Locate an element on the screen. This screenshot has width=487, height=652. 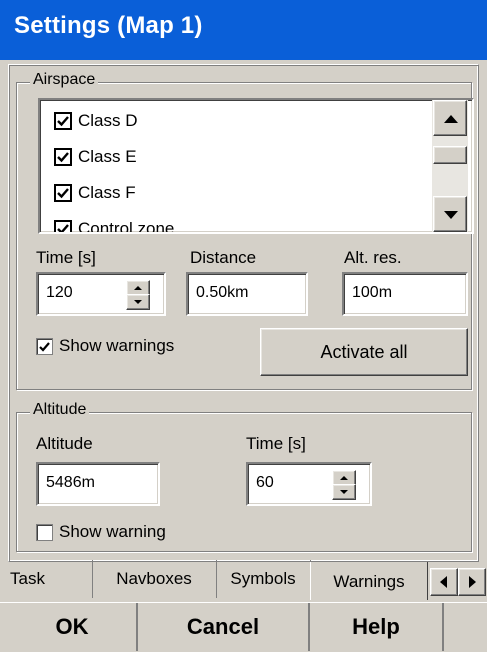
activate-all-label: Activate all is located at coordinates (364, 352).